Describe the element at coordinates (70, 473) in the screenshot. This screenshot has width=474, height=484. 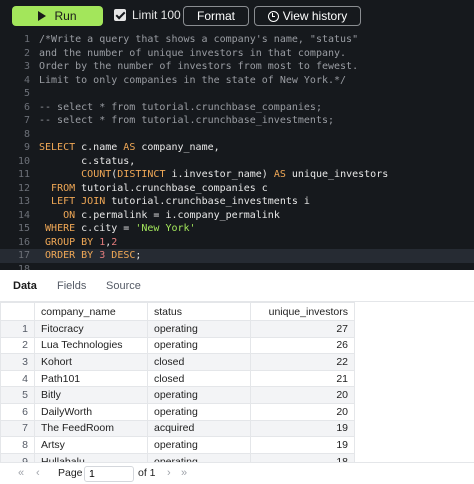
I see `page-label: Page` at that location.